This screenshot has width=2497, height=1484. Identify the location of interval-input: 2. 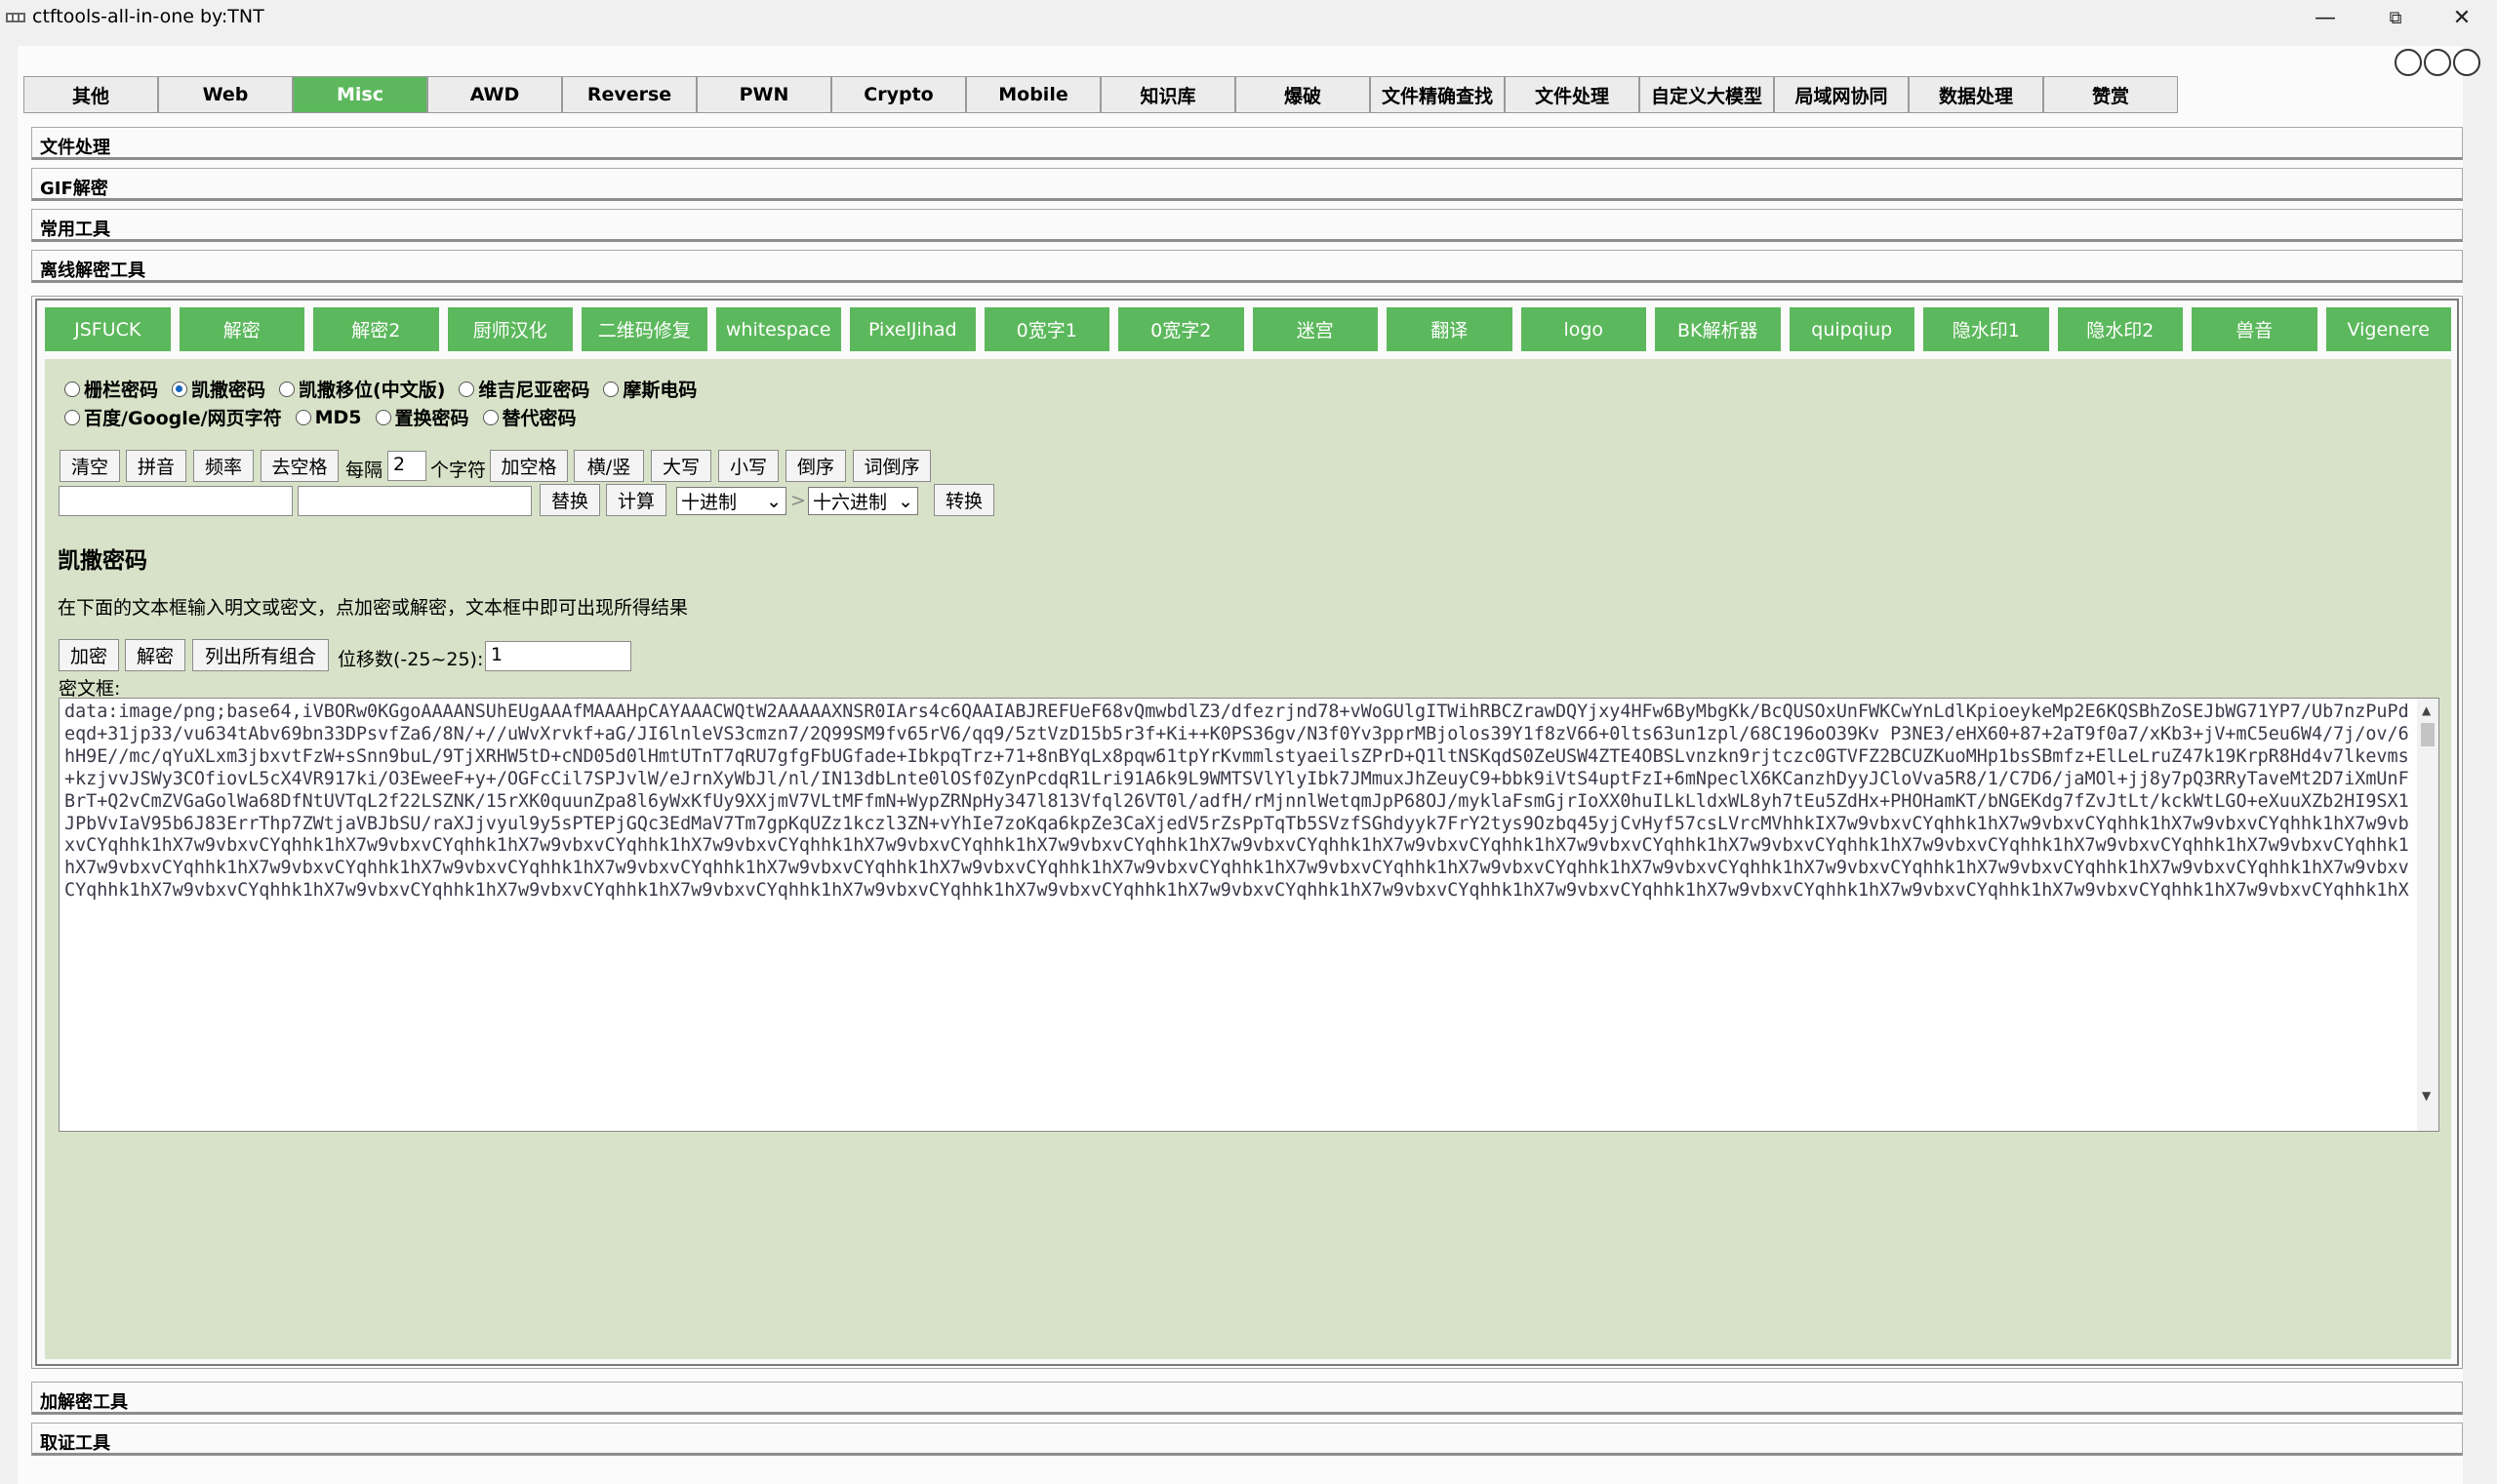
(406, 466).